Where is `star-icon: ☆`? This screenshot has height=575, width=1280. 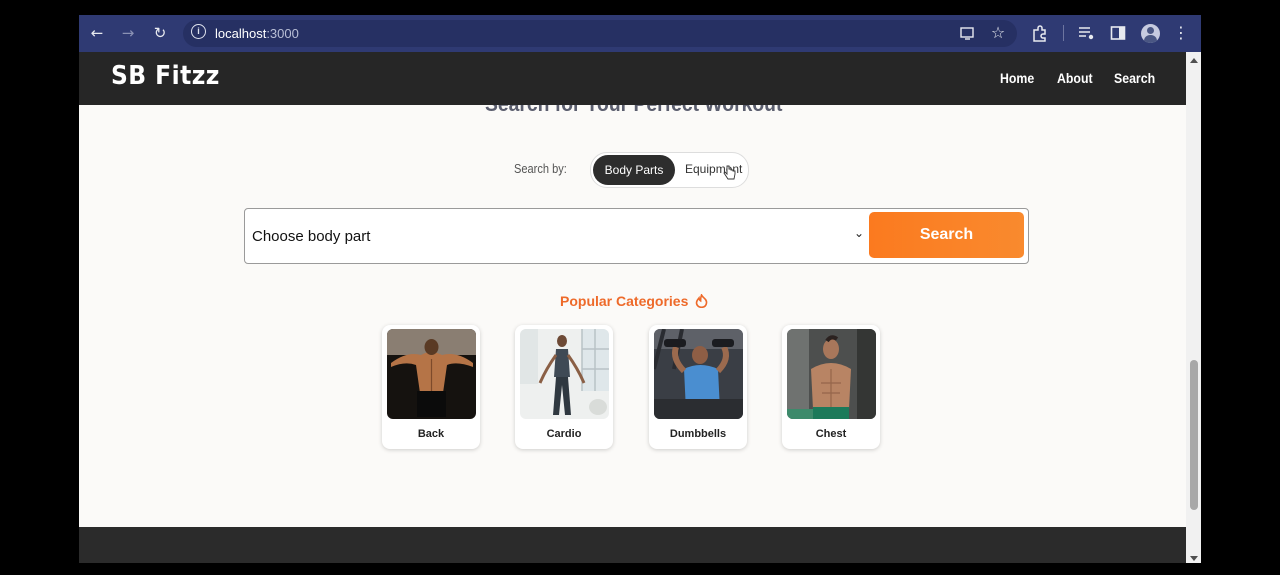
star-icon: ☆ is located at coordinates (998, 33).